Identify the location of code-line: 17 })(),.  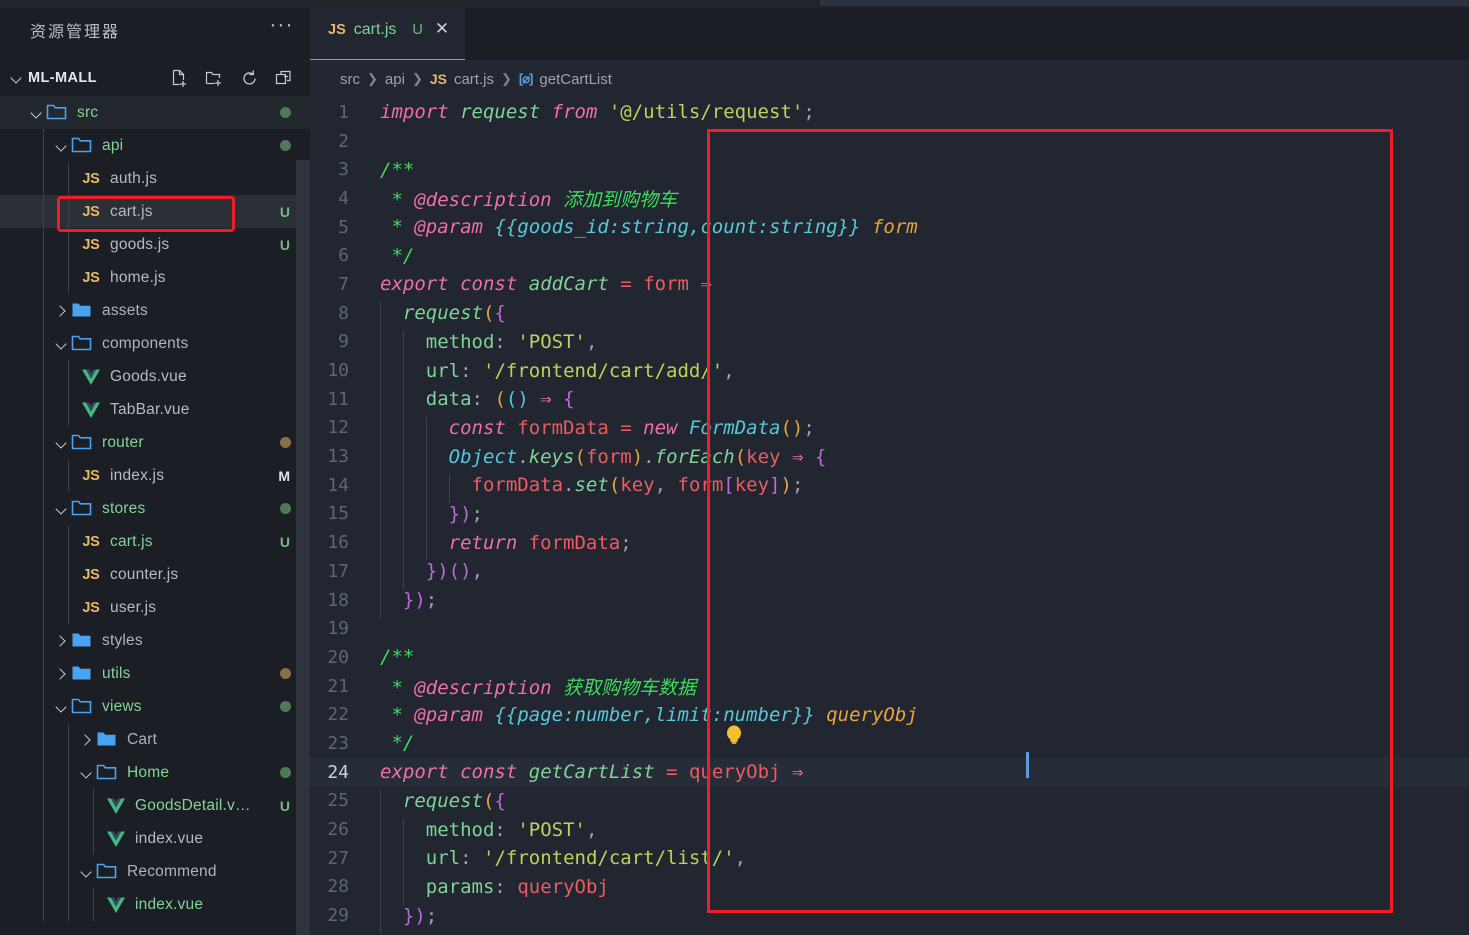
(889, 573).